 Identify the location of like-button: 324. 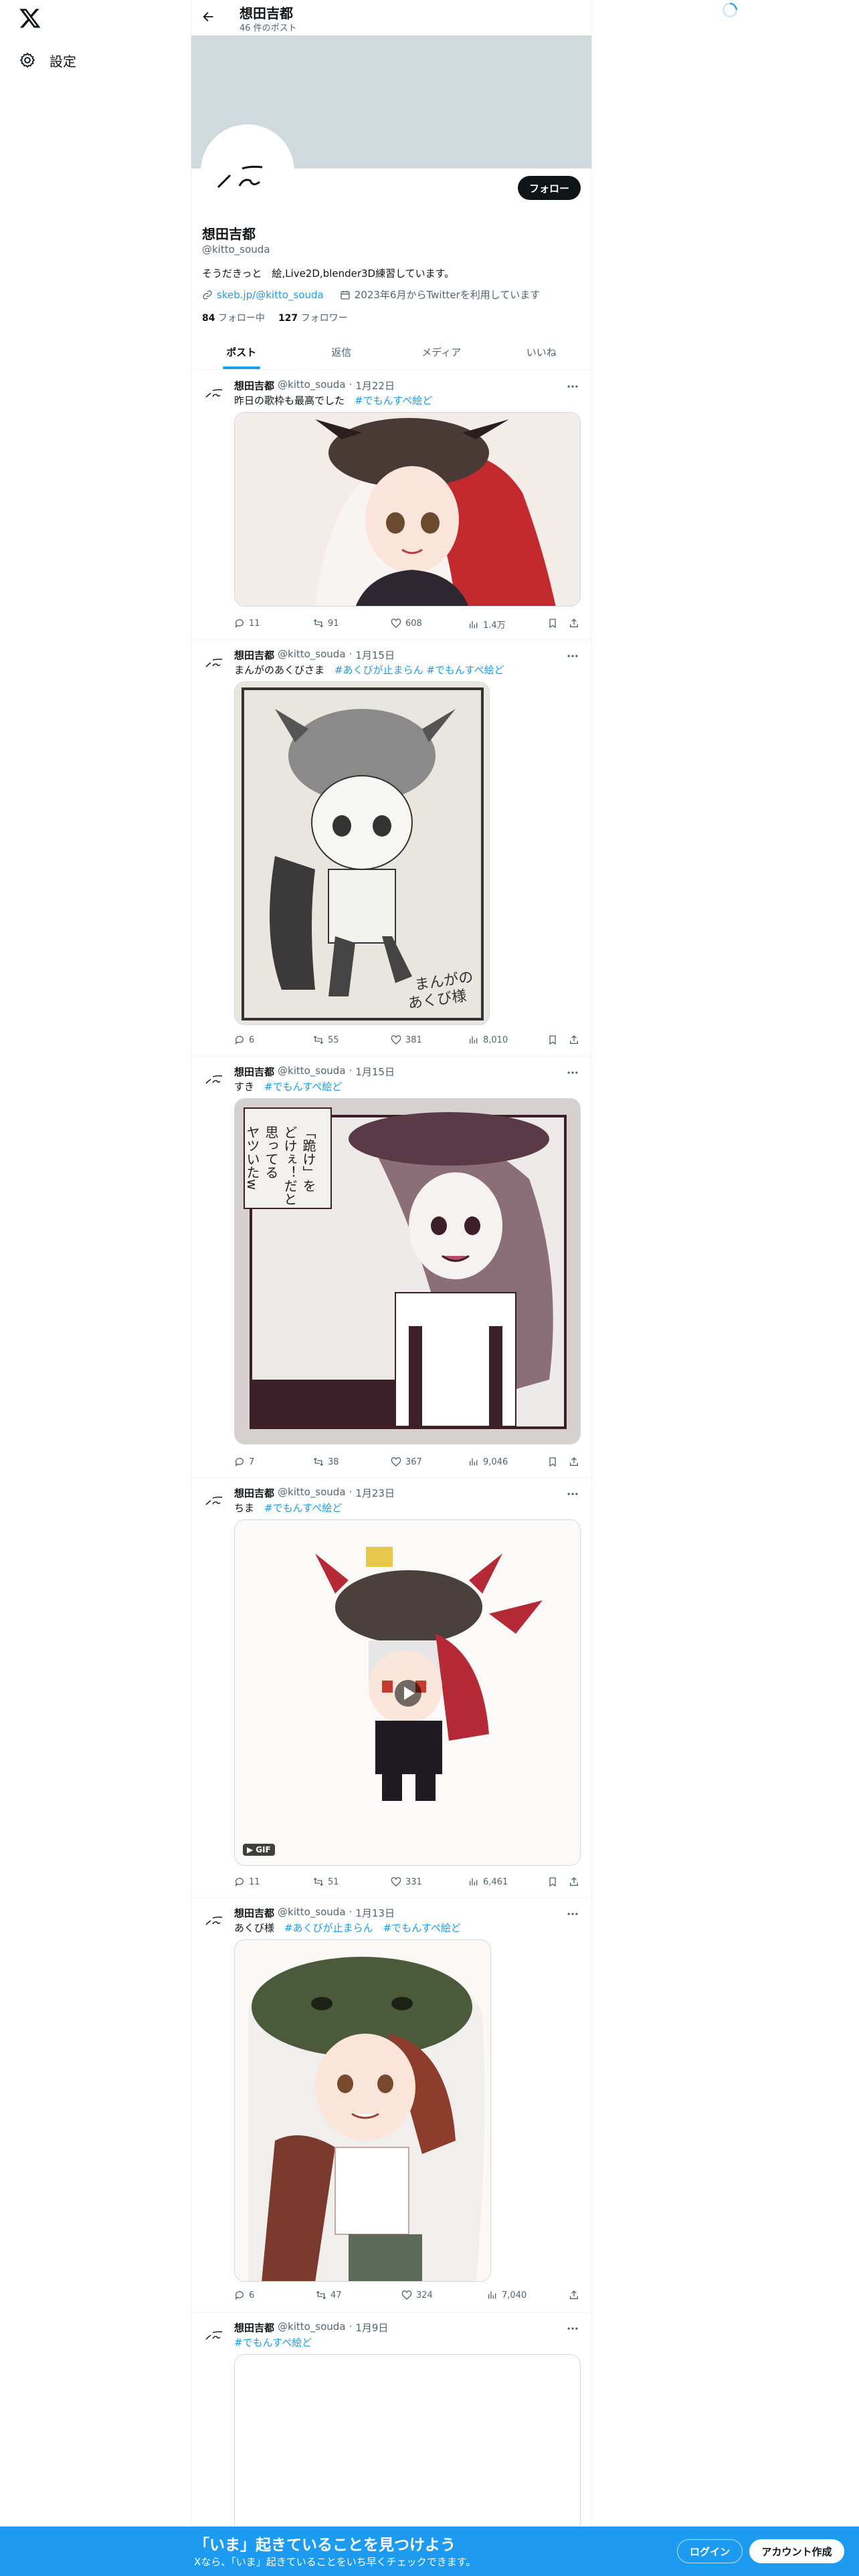
(417, 2295).